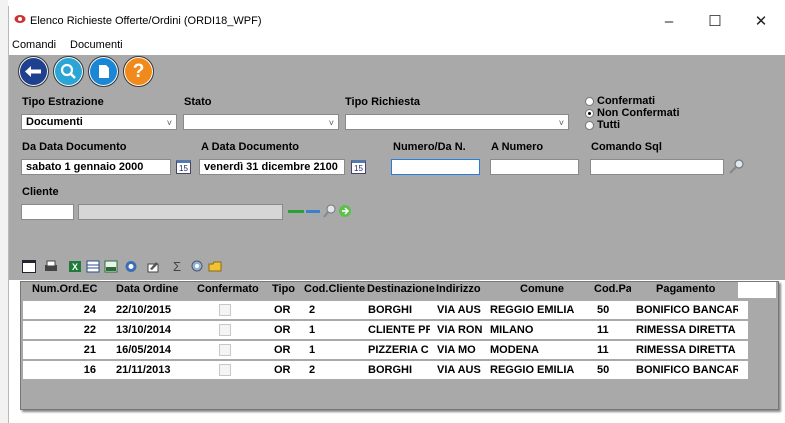 The width and height of the screenshot is (785, 423). What do you see at coordinates (144, 310) in the screenshot?
I see `cell-data: 22/10/2015` at bounding box center [144, 310].